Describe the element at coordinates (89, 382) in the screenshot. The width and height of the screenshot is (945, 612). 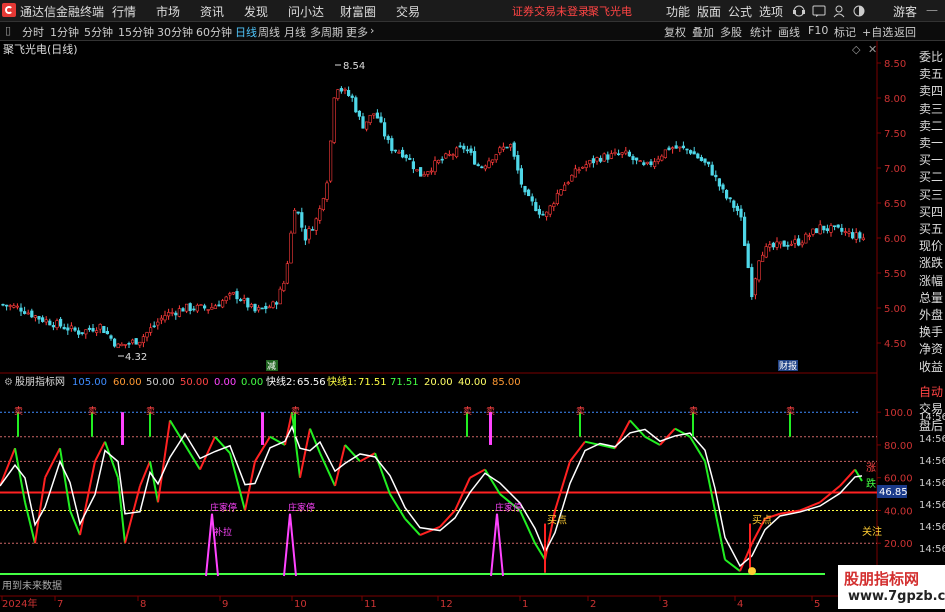
I see `param-1: 105.00` at that location.